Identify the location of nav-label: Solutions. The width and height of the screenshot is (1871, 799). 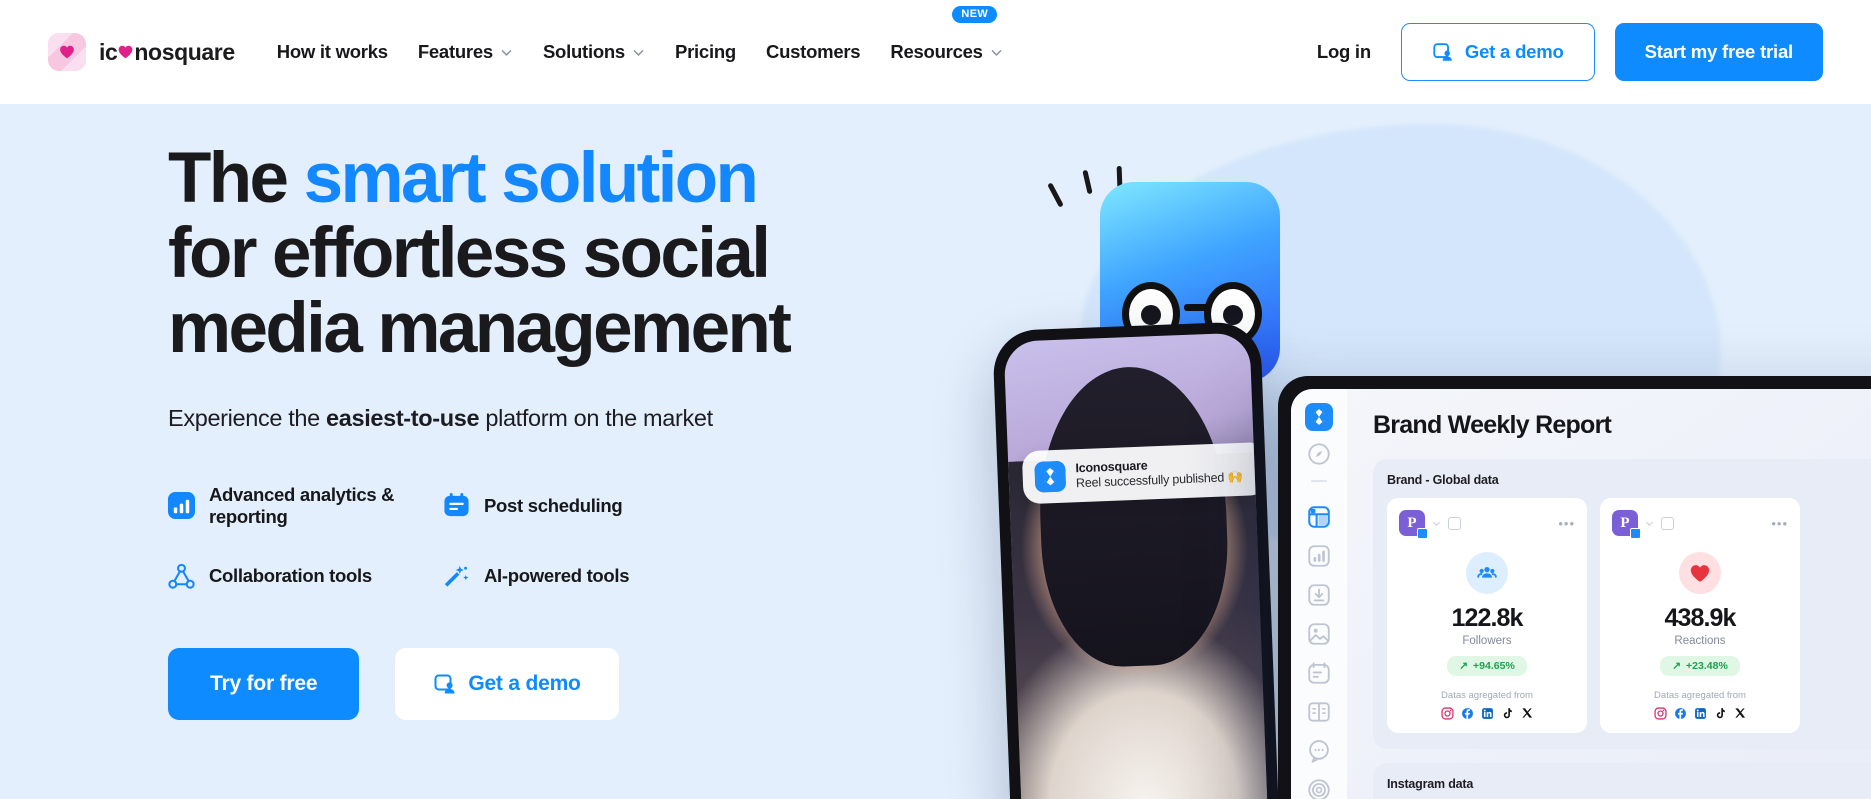
(583, 51).